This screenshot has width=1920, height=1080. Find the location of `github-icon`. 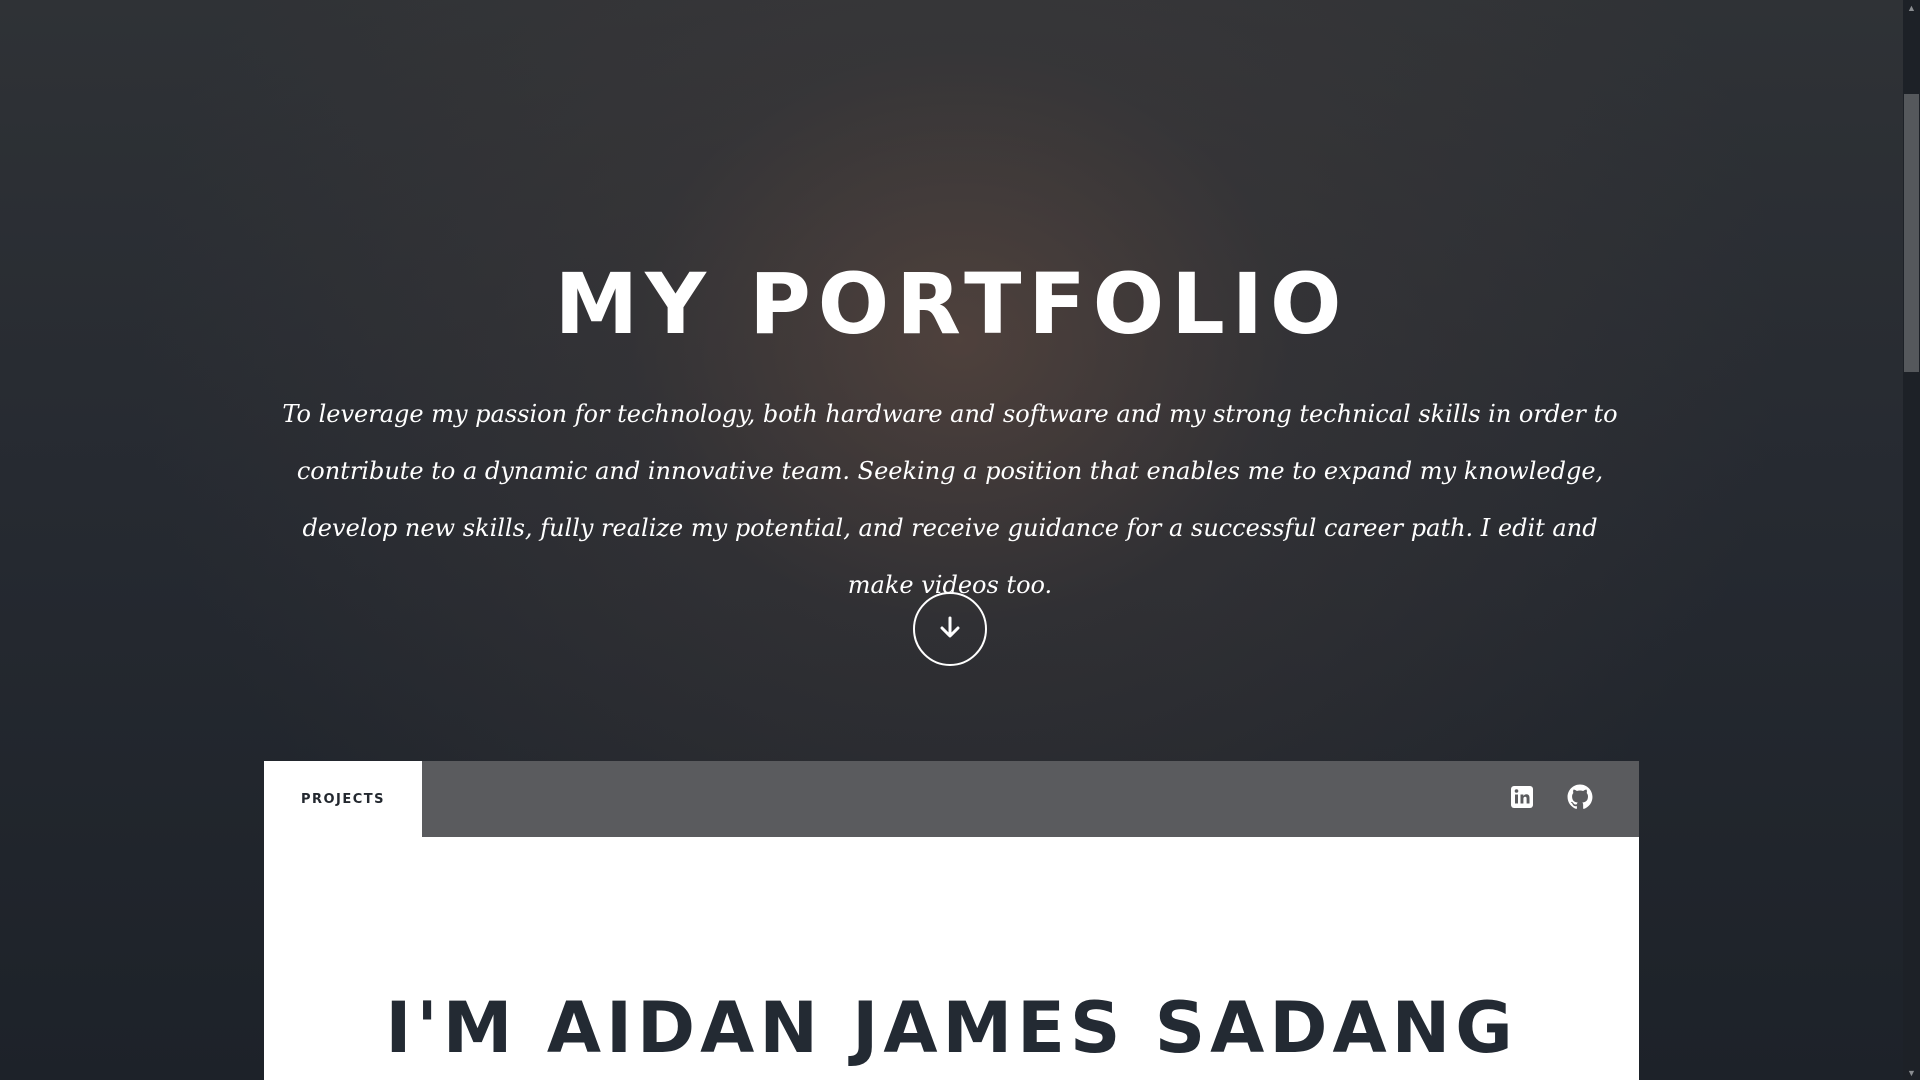

github-icon is located at coordinates (1580, 799).